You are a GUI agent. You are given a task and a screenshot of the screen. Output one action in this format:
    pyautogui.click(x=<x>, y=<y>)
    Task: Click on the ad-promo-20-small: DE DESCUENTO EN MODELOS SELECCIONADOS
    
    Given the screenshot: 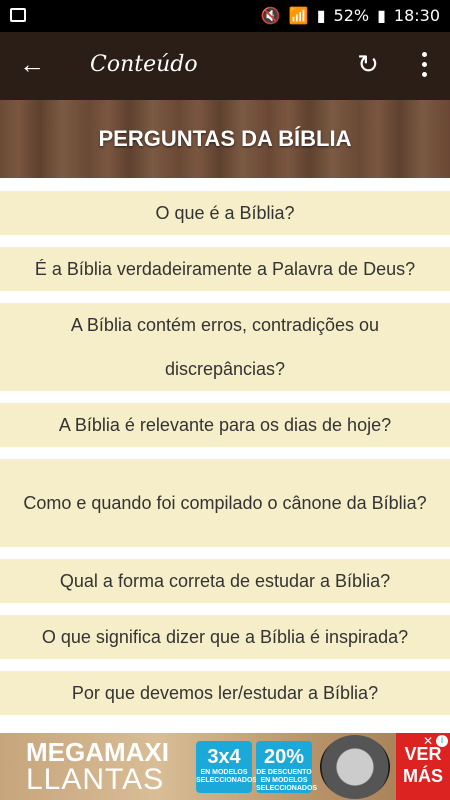 What is the action you would take?
    pyautogui.click(x=287, y=780)
    